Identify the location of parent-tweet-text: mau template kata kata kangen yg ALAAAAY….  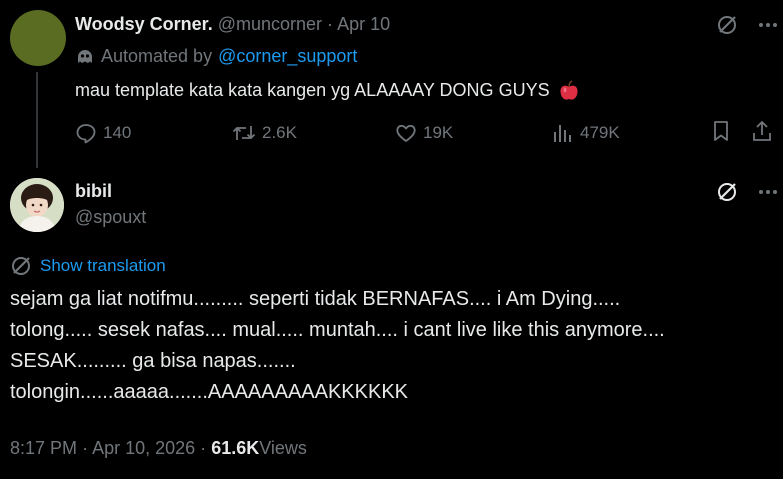
(327, 90).